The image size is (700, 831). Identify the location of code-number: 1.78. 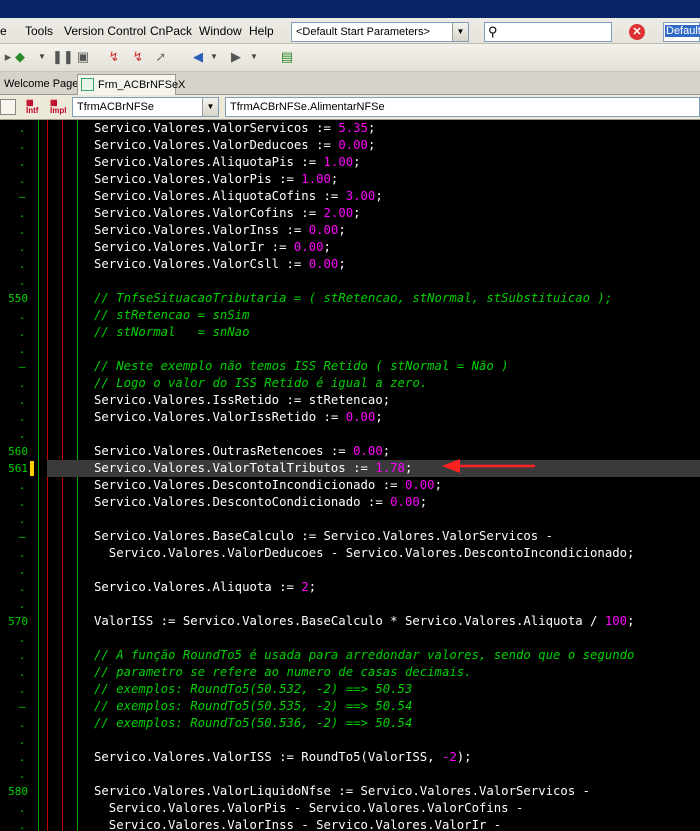
(390, 468).